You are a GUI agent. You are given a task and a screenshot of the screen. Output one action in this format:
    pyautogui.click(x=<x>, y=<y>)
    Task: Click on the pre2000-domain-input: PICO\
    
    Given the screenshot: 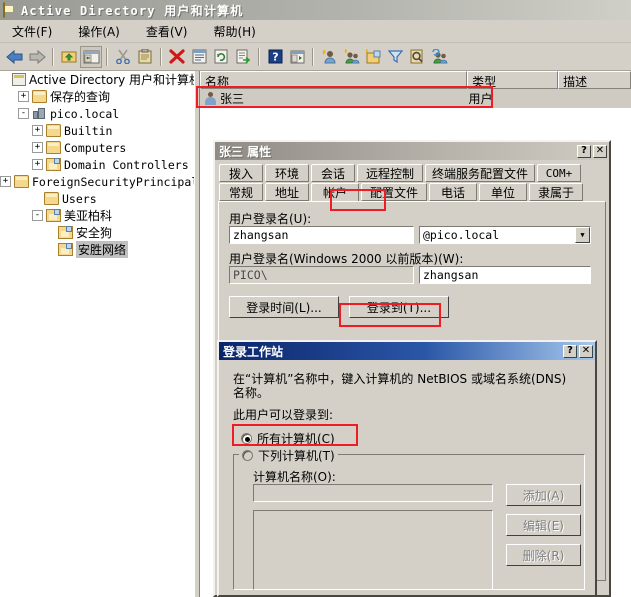 What is the action you would take?
    pyautogui.click(x=321, y=275)
    